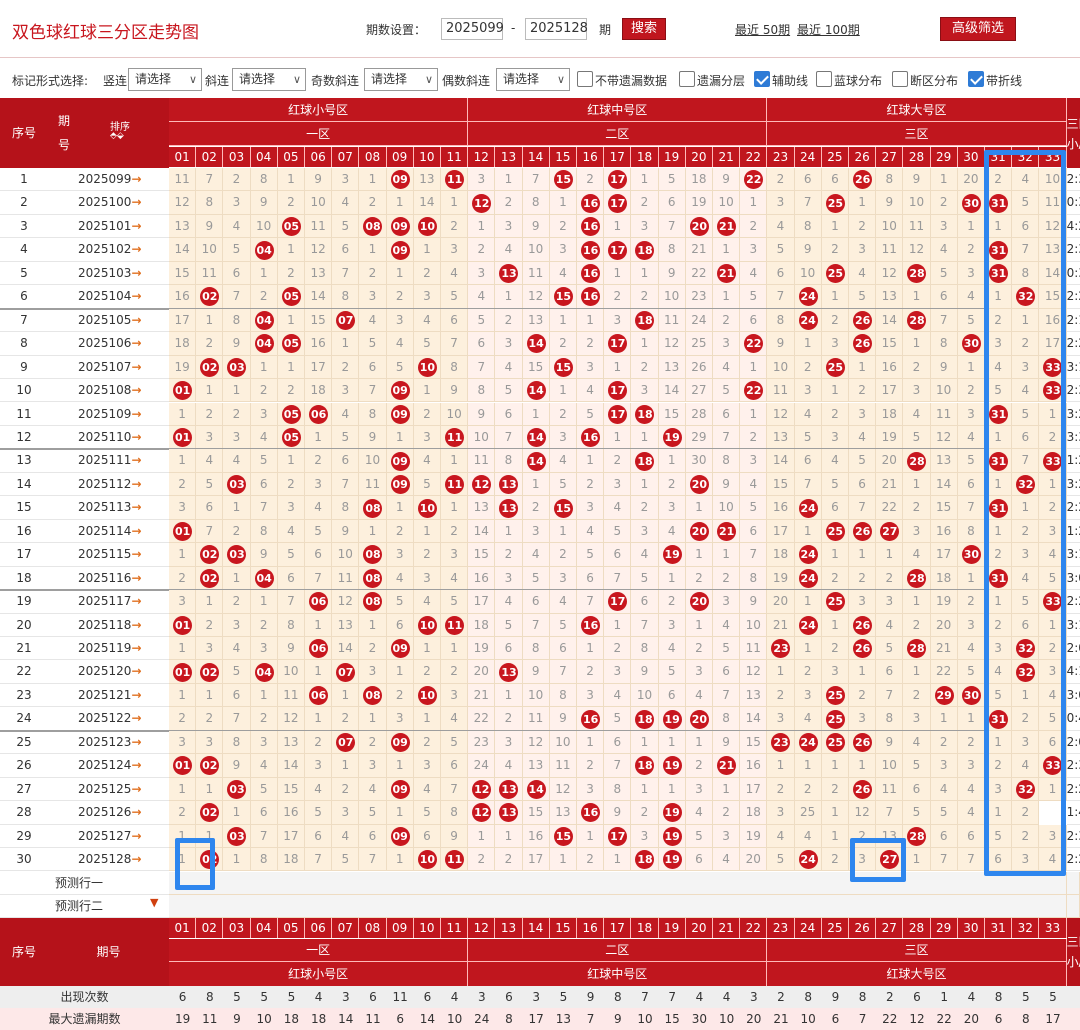 The height and width of the screenshot is (1030, 1080). I want to click on row-period: 2025114→, so click(108, 532).